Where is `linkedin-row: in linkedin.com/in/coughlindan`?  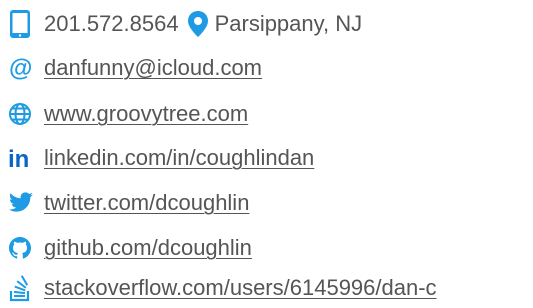 linkedin-row: in linkedin.com/in/coughlindan is located at coordinates (161, 158).